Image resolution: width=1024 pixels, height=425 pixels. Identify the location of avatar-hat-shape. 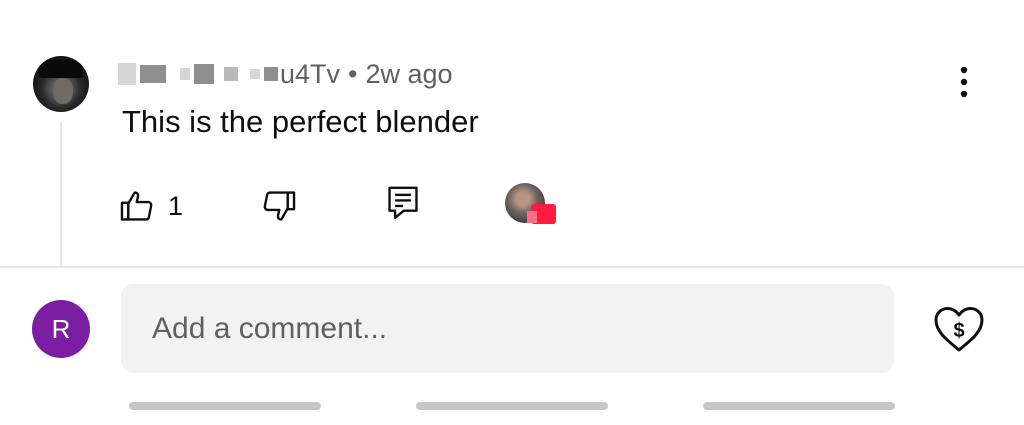
(61, 69).